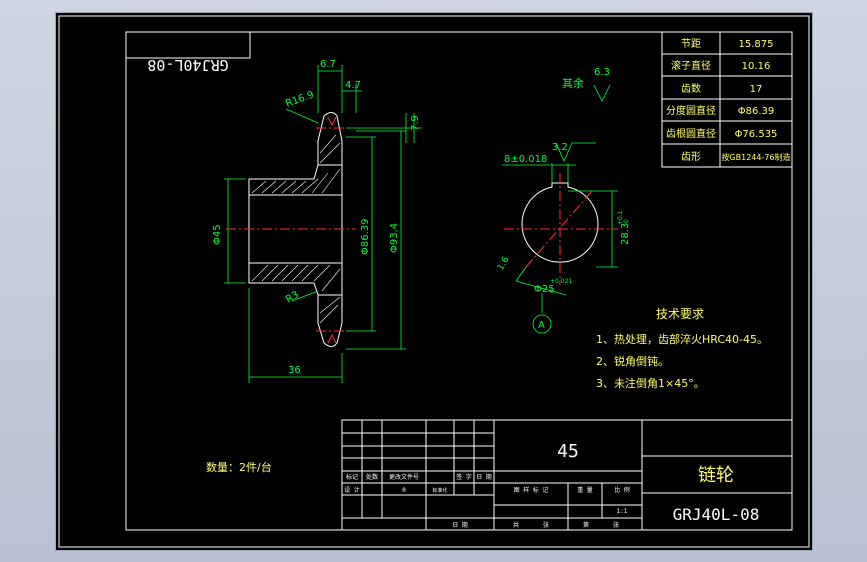  What do you see at coordinates (525, 159) in the screenshot?
I see `svg-text: 8±0.018` at bounding box center [525, 159].